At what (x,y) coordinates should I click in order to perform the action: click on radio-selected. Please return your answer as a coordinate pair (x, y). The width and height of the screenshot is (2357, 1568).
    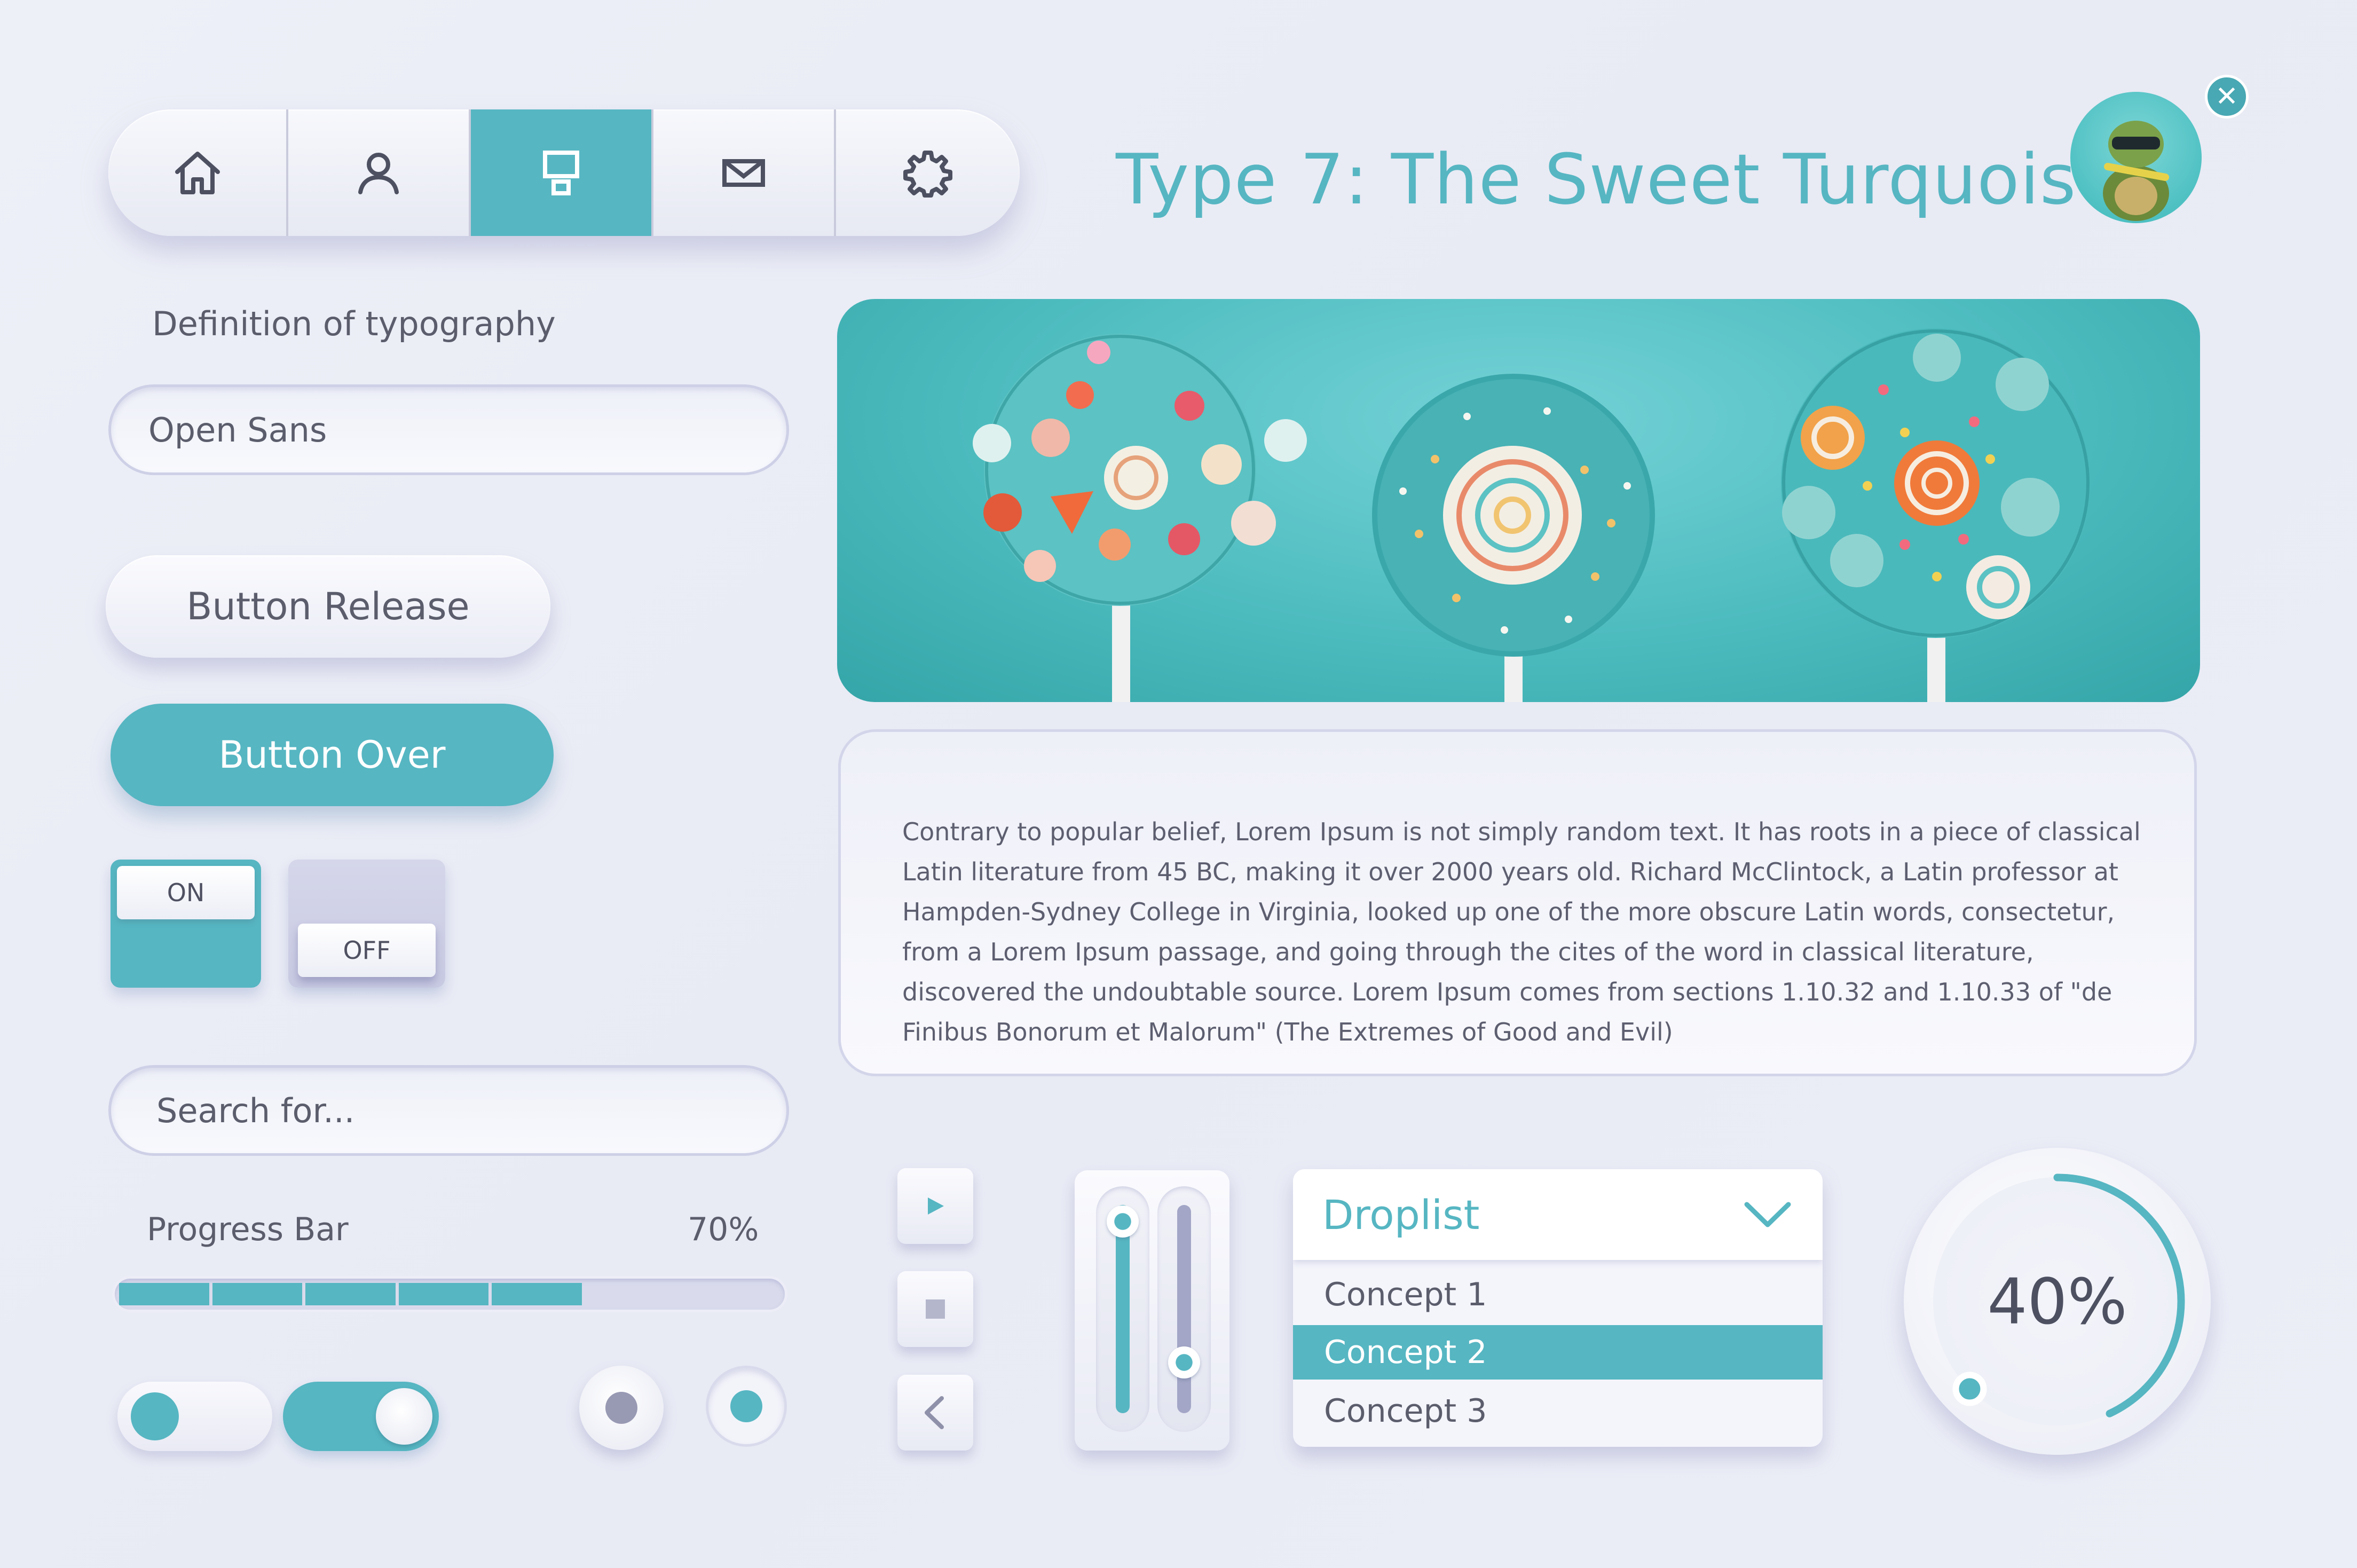
    Looking at the image, I should click on (746, 1406).